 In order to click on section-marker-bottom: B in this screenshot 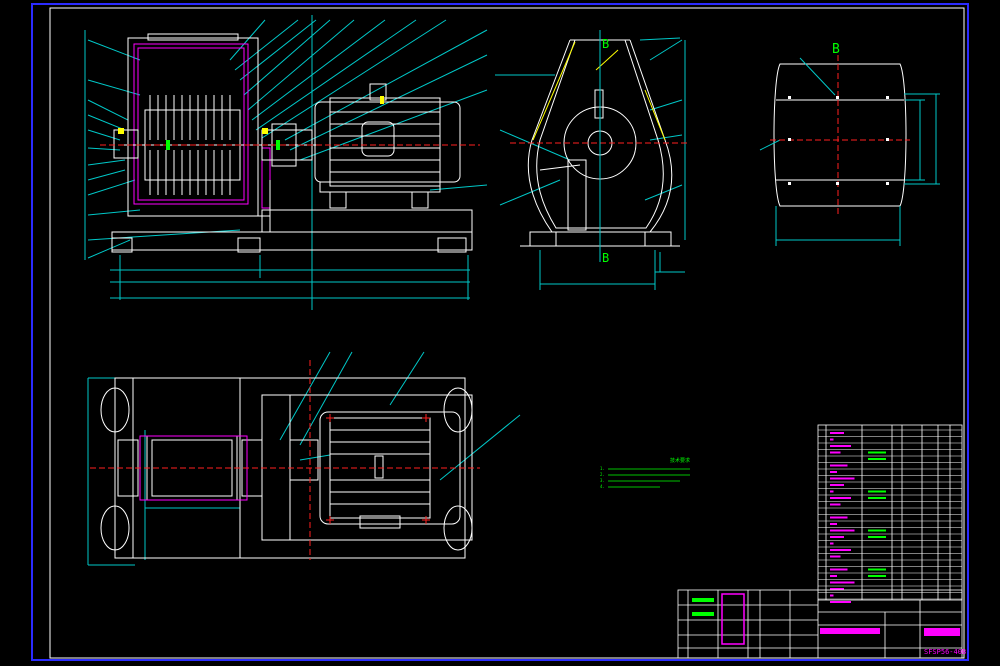, I will do `click(605, 258)`.